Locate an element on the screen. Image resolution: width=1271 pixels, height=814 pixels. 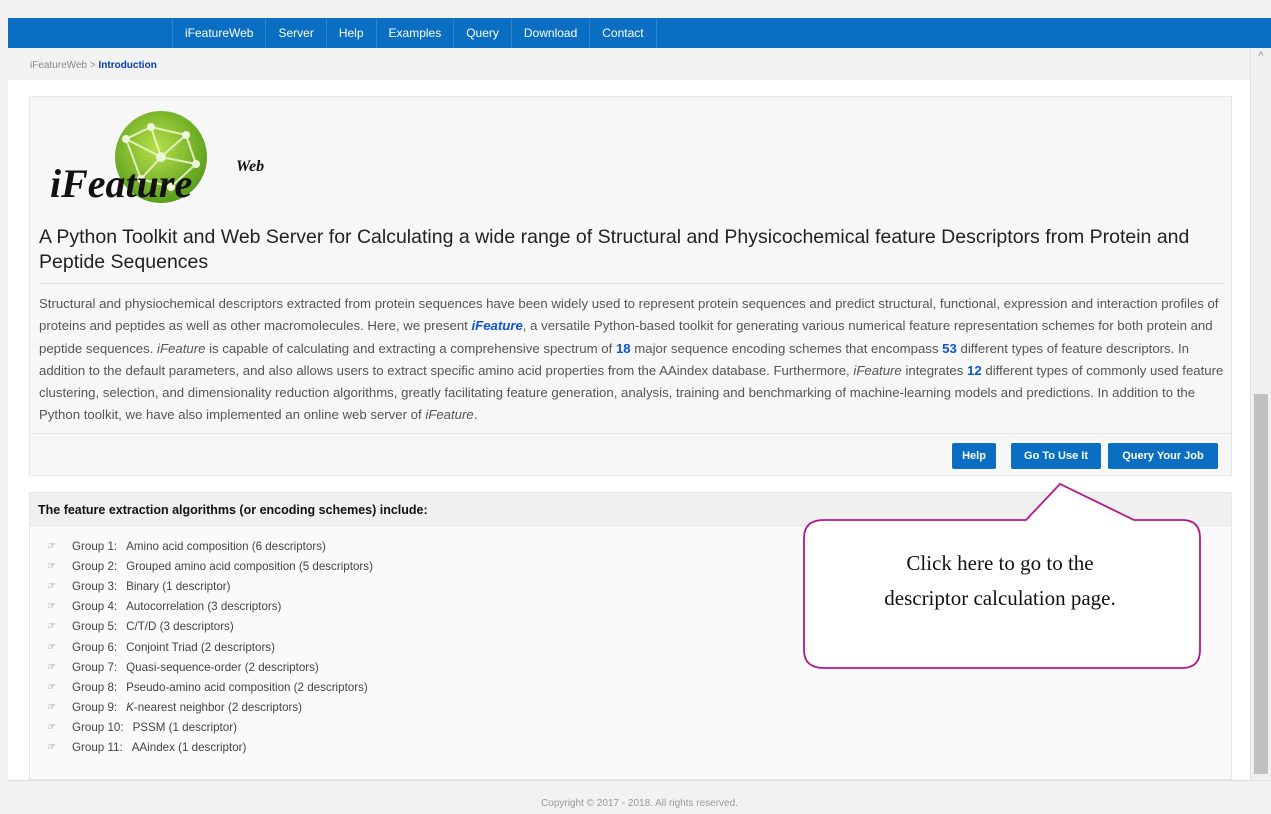
callout-line-1: Click here to go to the is located at coordinates (1000, 563).